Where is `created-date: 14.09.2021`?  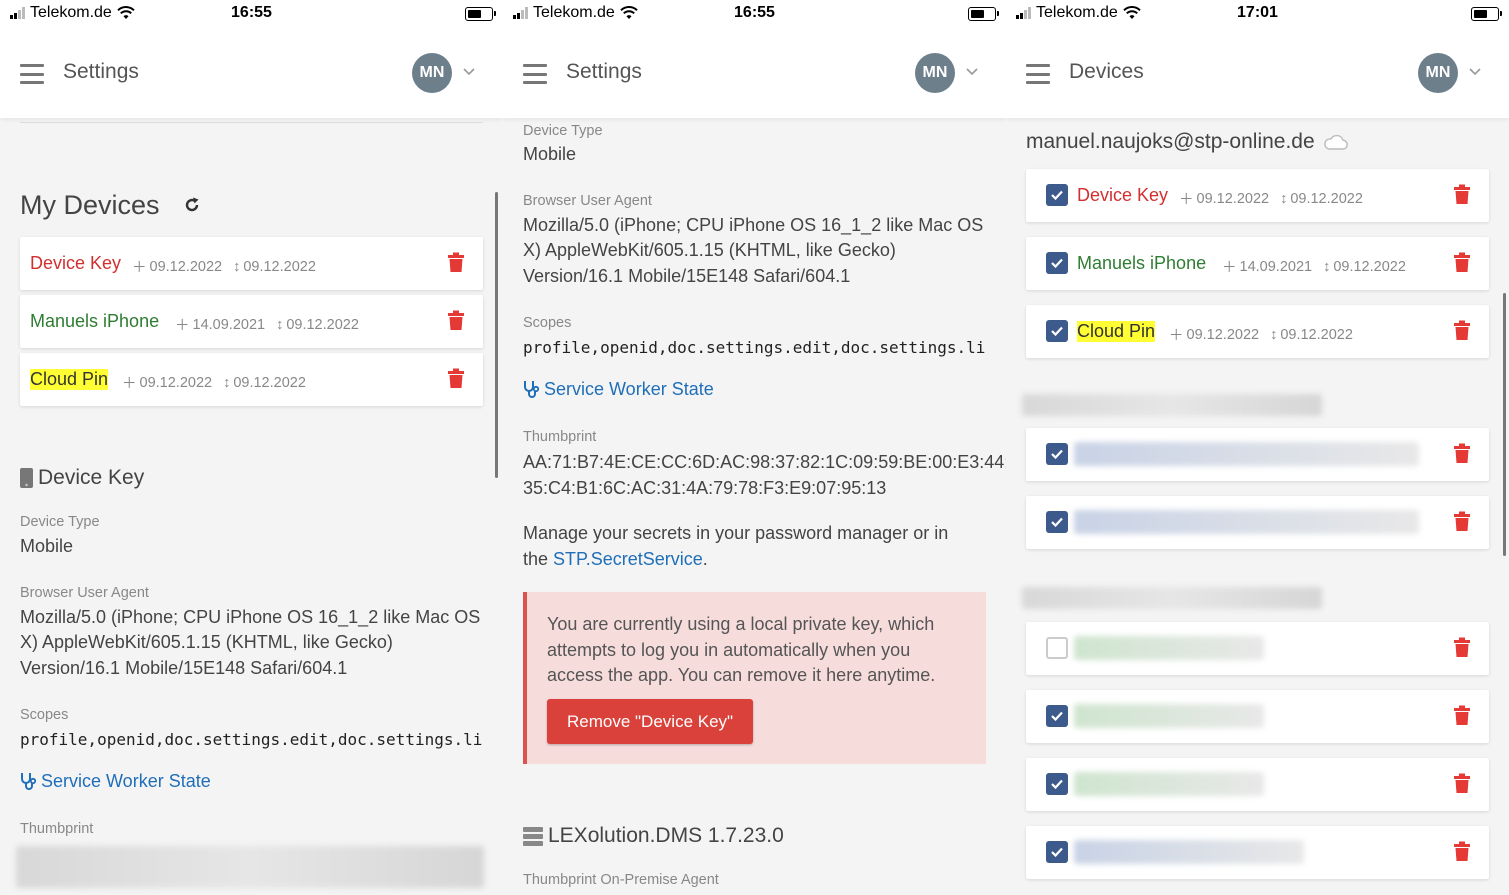
created-date: 14.09.2021 is located at coordinates (229, 324).